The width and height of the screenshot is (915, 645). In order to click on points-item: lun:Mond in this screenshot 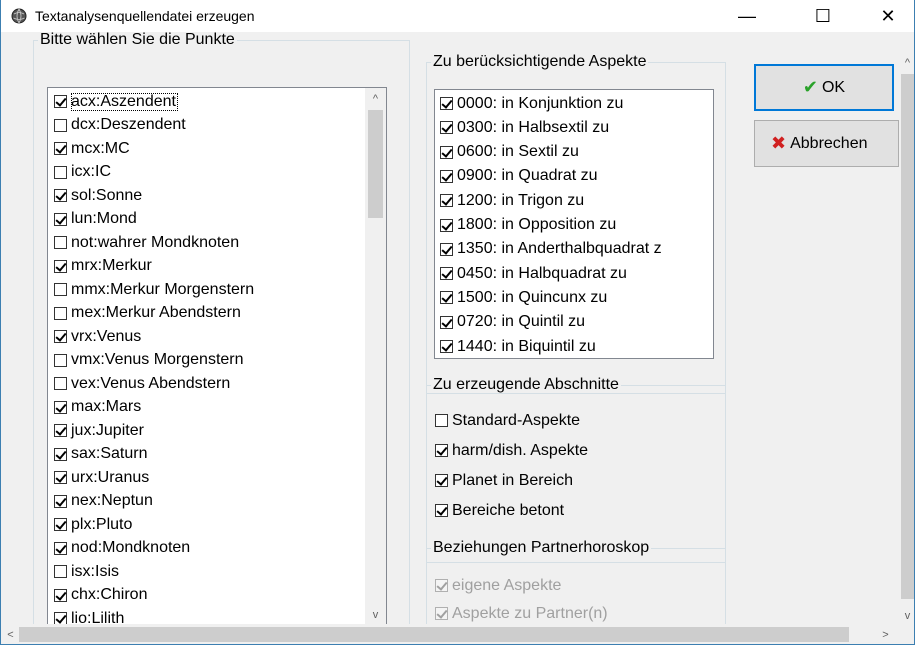, I will do `click(95, 219)`.